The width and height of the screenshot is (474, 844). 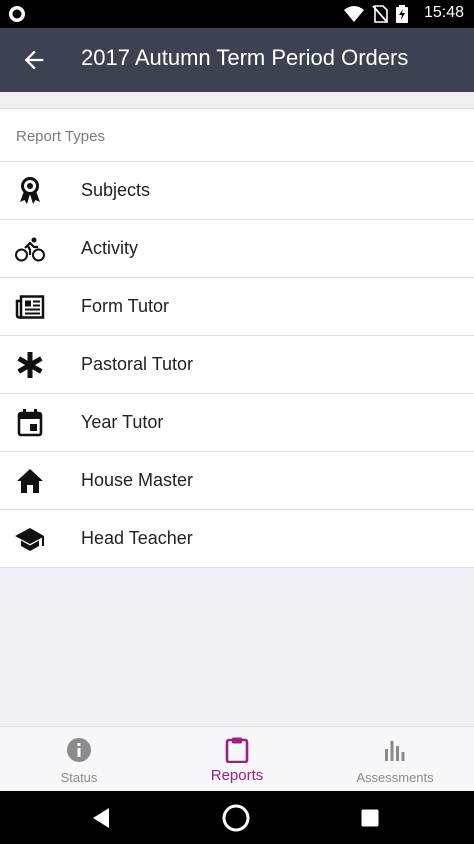 What do you see at coordinates (34, 60) in the screenshot?
I see `back-arrow-icon` at bounding box center [34, 60].